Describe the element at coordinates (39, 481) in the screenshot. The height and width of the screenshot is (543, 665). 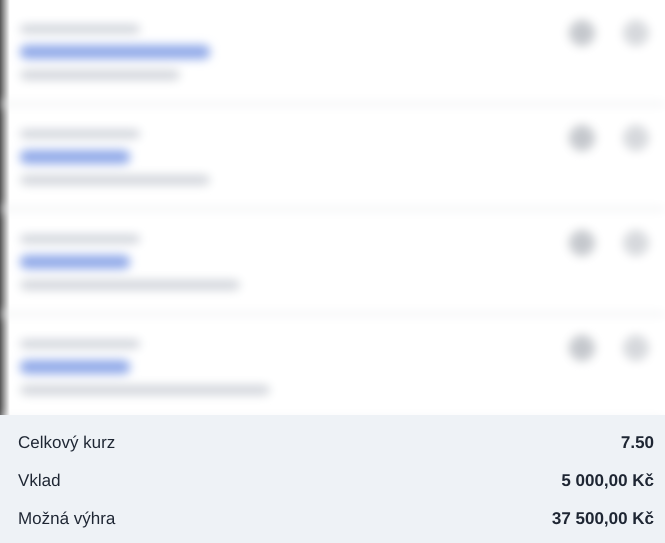
I see `summary-label: Vklad` at that location.